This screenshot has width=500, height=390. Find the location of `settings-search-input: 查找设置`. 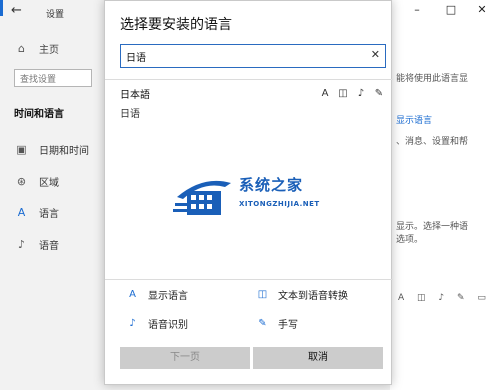

settings-search-input: 查找设置 is located at coordinates (53, 78).